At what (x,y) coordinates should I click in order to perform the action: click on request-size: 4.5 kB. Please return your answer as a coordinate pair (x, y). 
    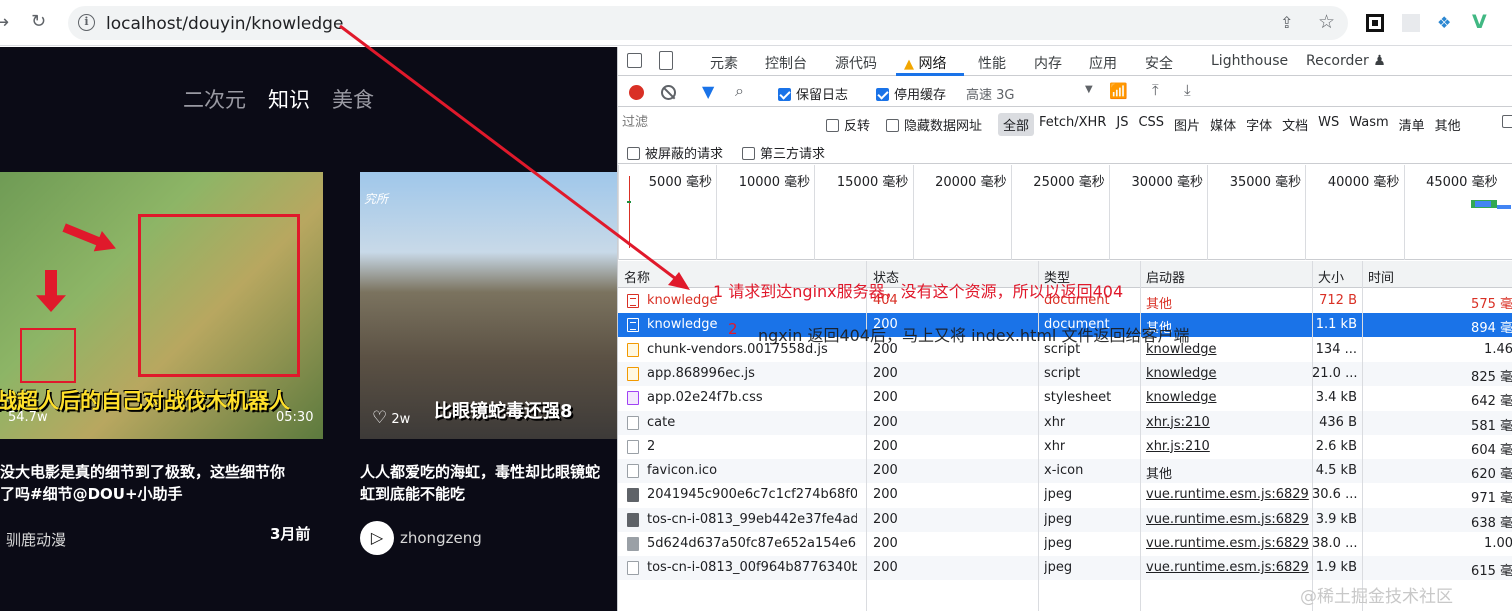
    Looking at the image, I should click on (1336, 471).